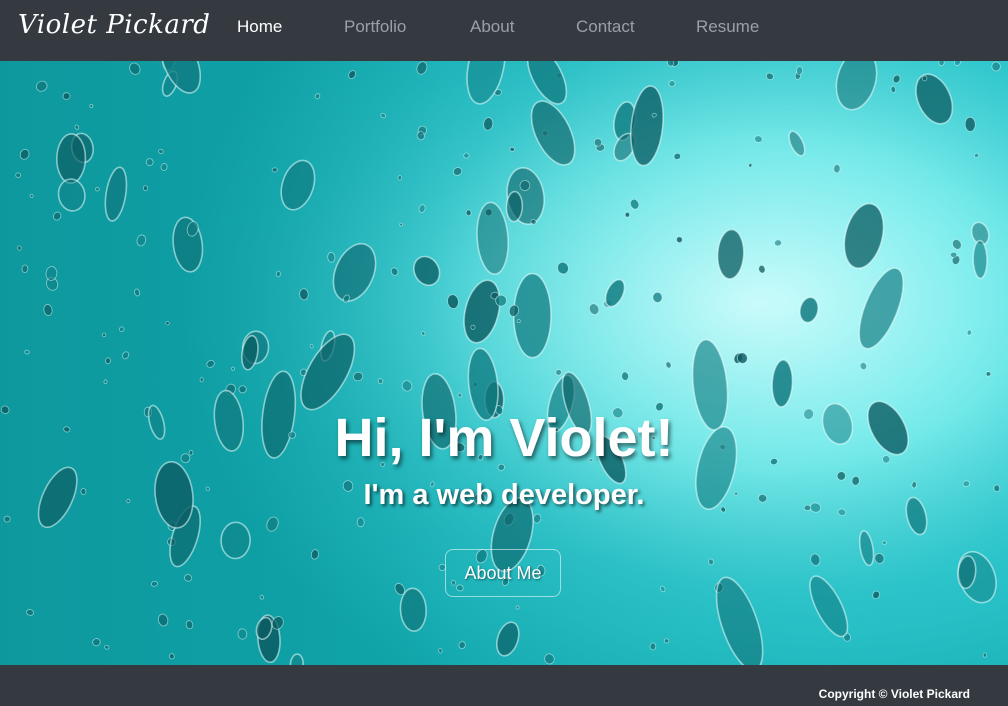 Image resolution: width=1008 pixels, height=706 pixels. I want to click on copyright-text: Copyright © Violet Pickard, so click(894, 694).